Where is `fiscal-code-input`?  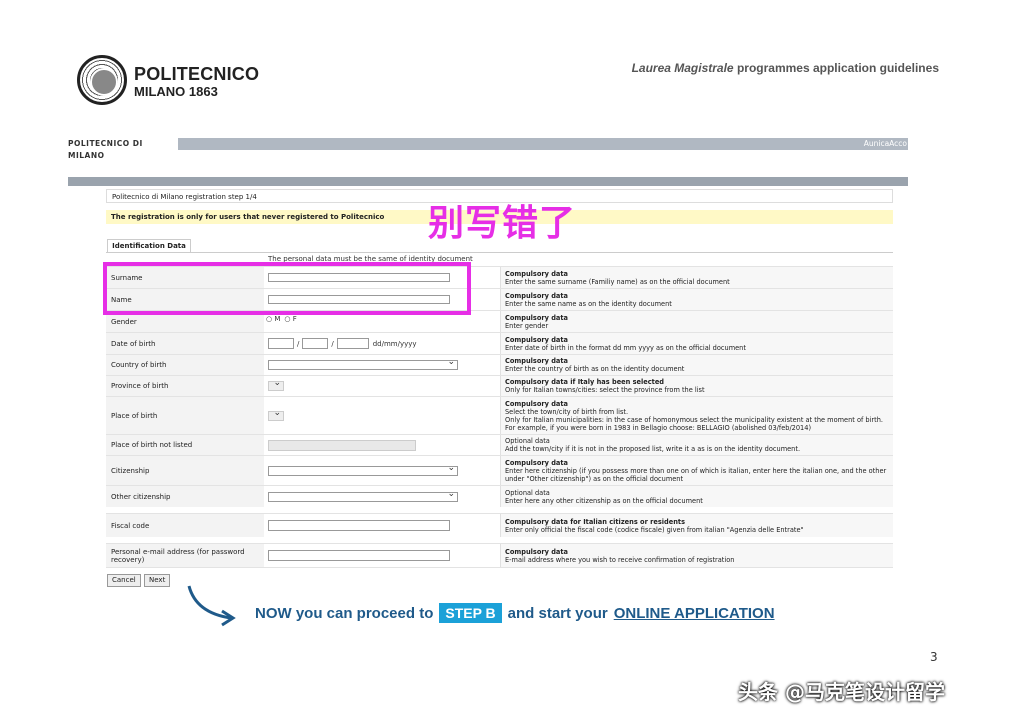 fiscal-code-input is located at coordinates (359, 525).